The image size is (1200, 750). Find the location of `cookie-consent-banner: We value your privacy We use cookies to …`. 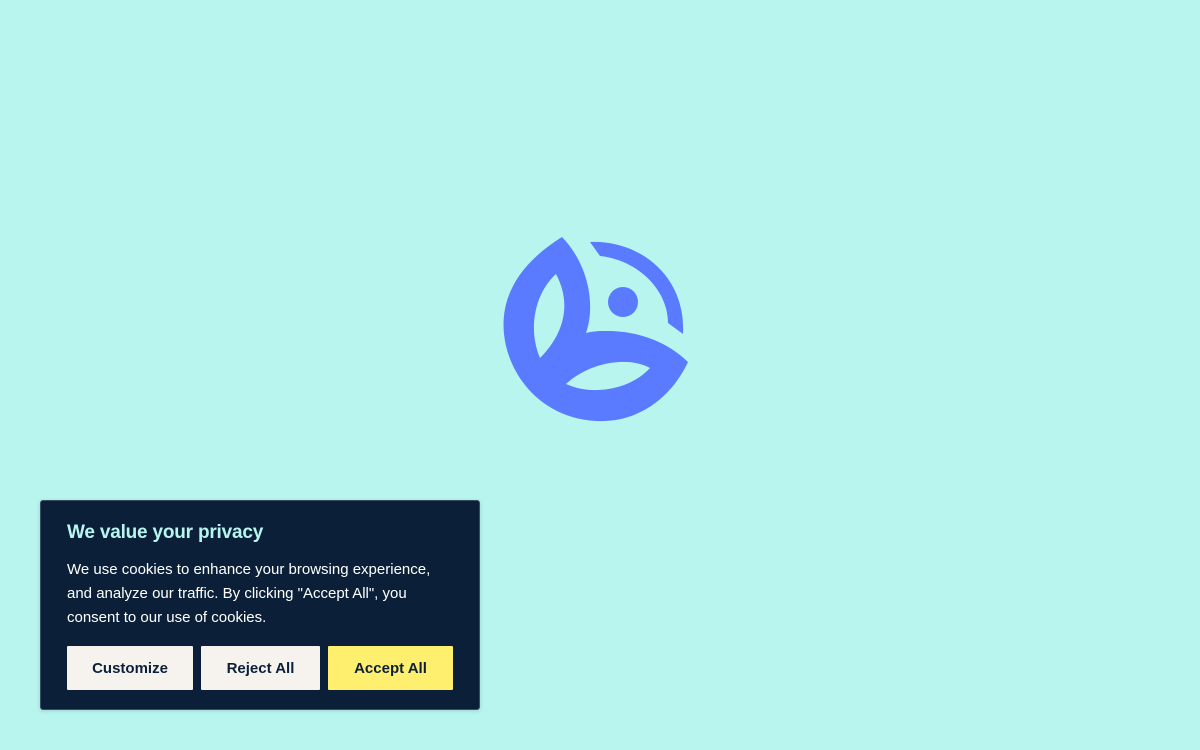

cookie-consent-banner: We value your privacy We use cookies to … is located at coordinates (260, 605).